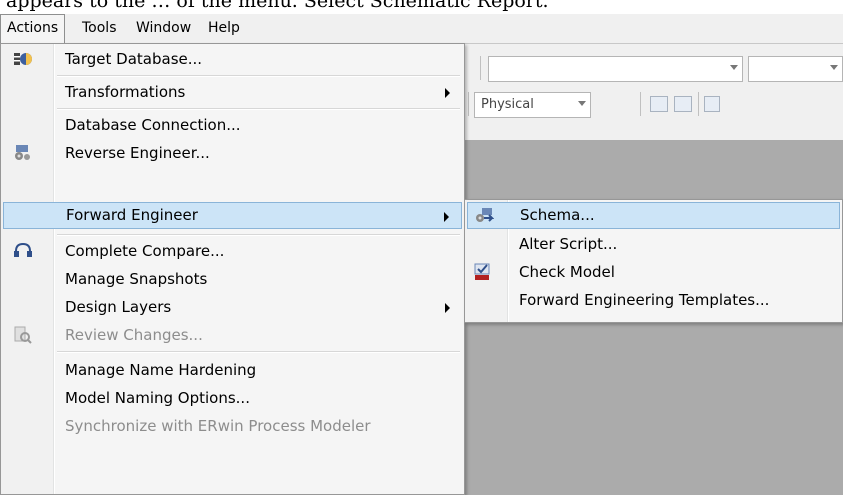 This screenshot has width=843, height=495. What do you see at coordinates (683, 104) in the screenshot?
I see `window-add-icon` at bounding box center [683, 104].